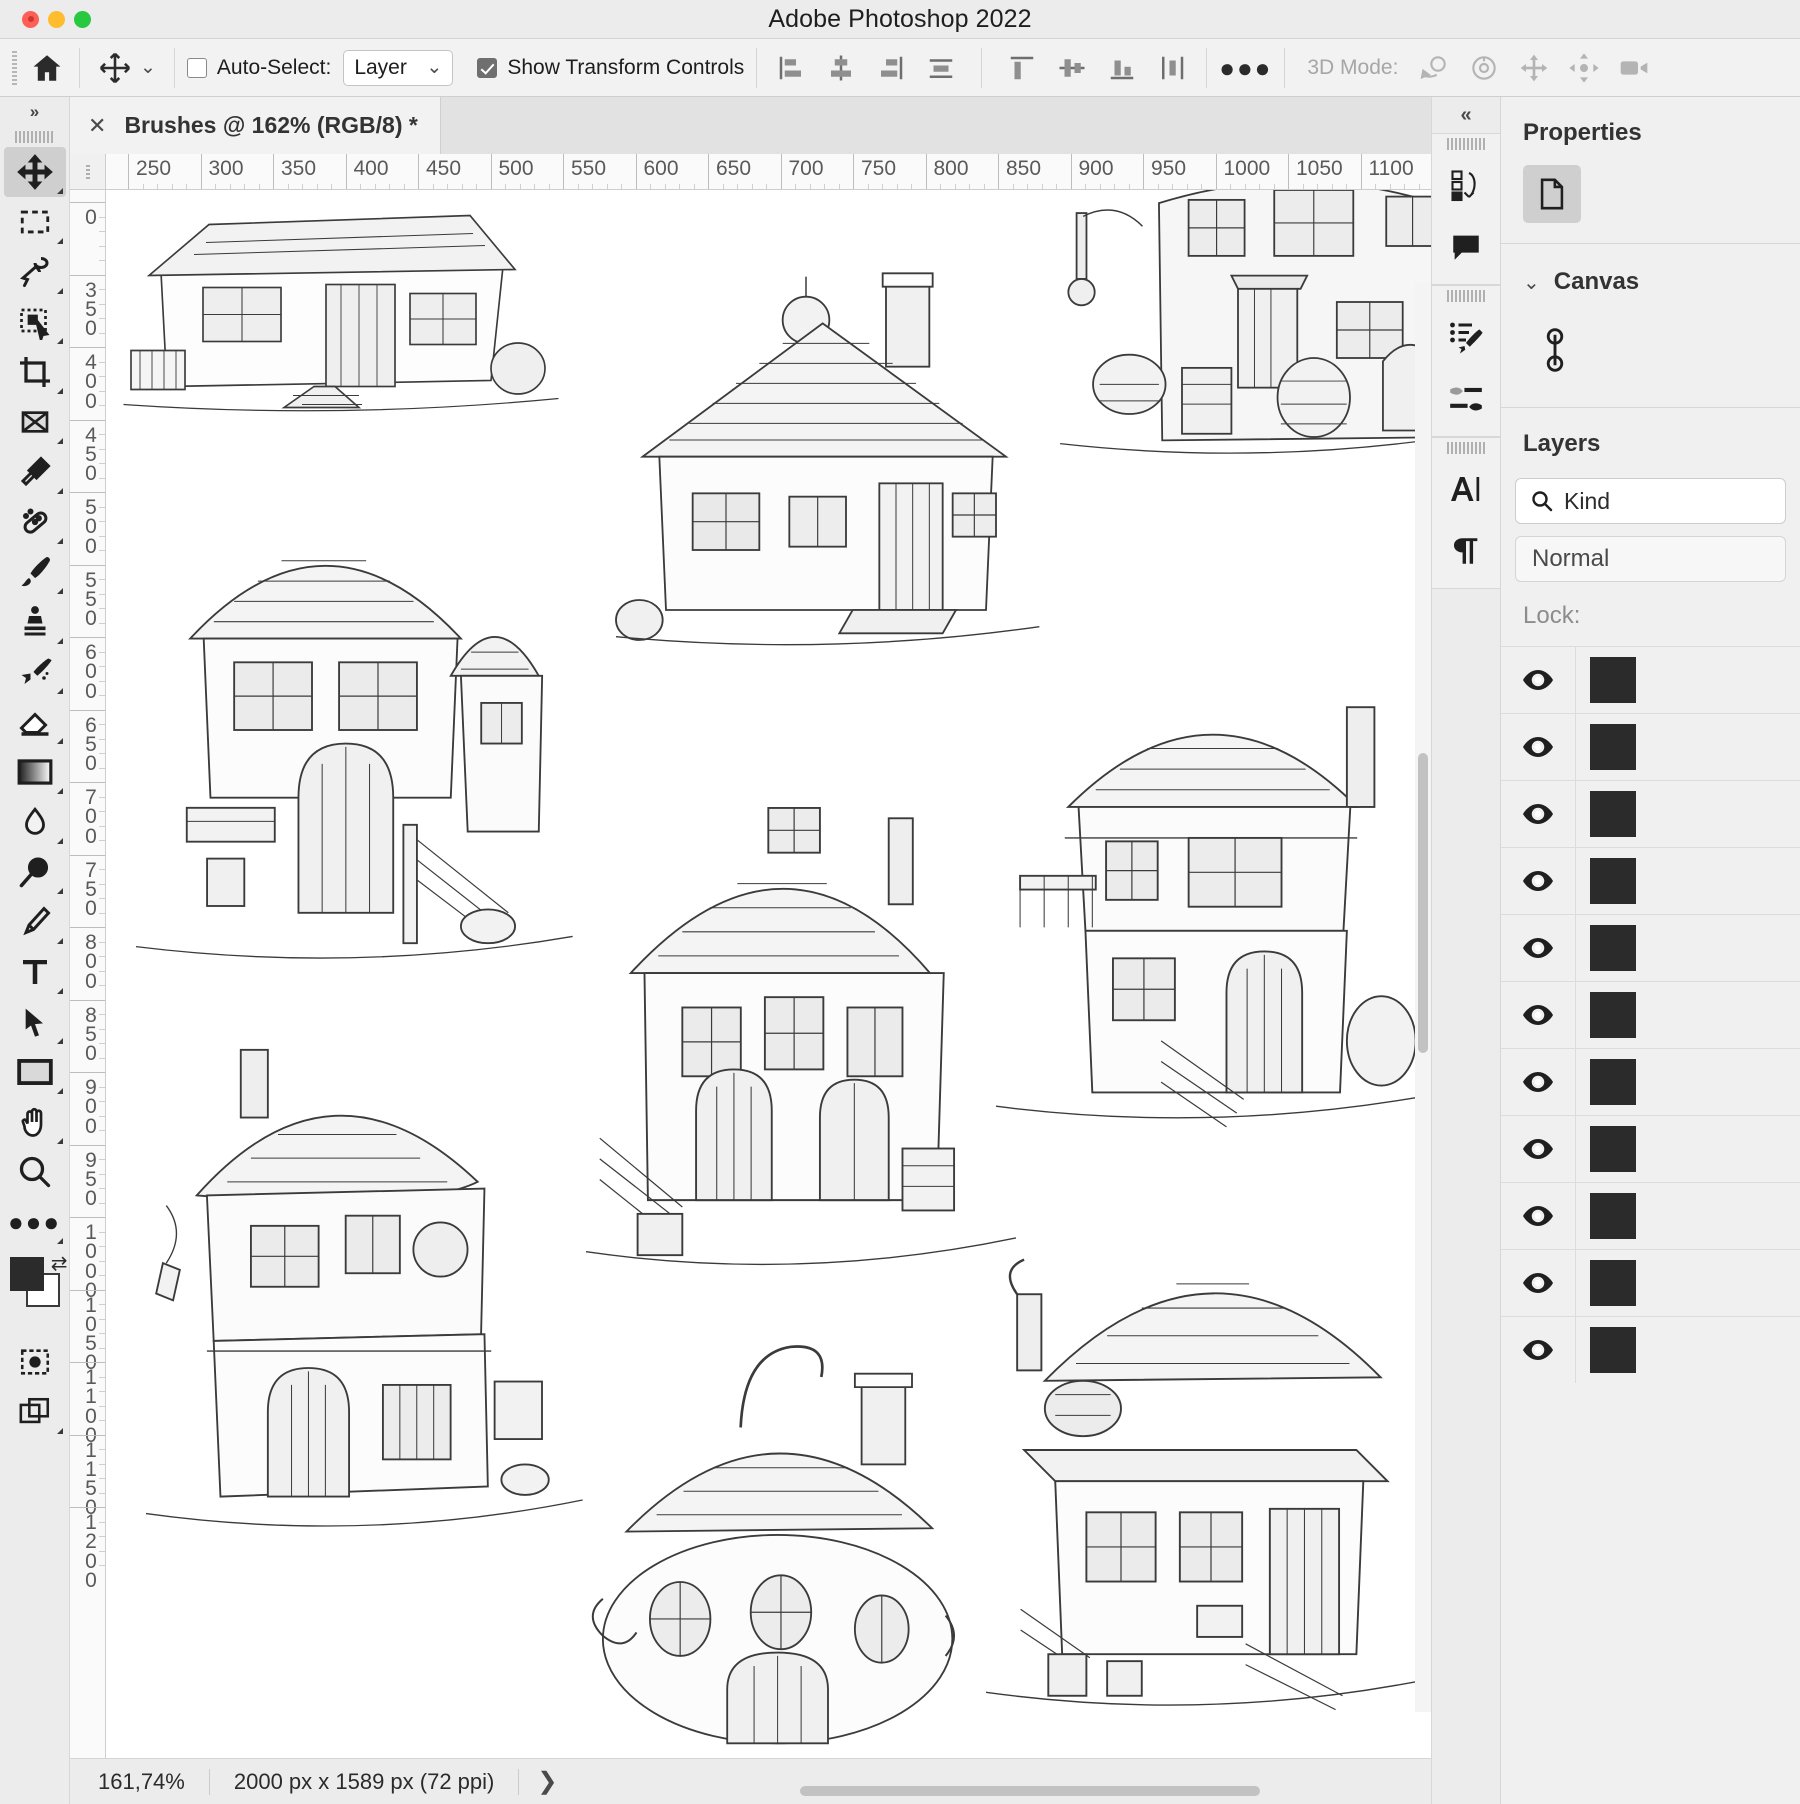  What do you see at coordinates (941, 68) in the screenshot?
I see `distribute-horizontal-icon` at bounding box center [941, 68].